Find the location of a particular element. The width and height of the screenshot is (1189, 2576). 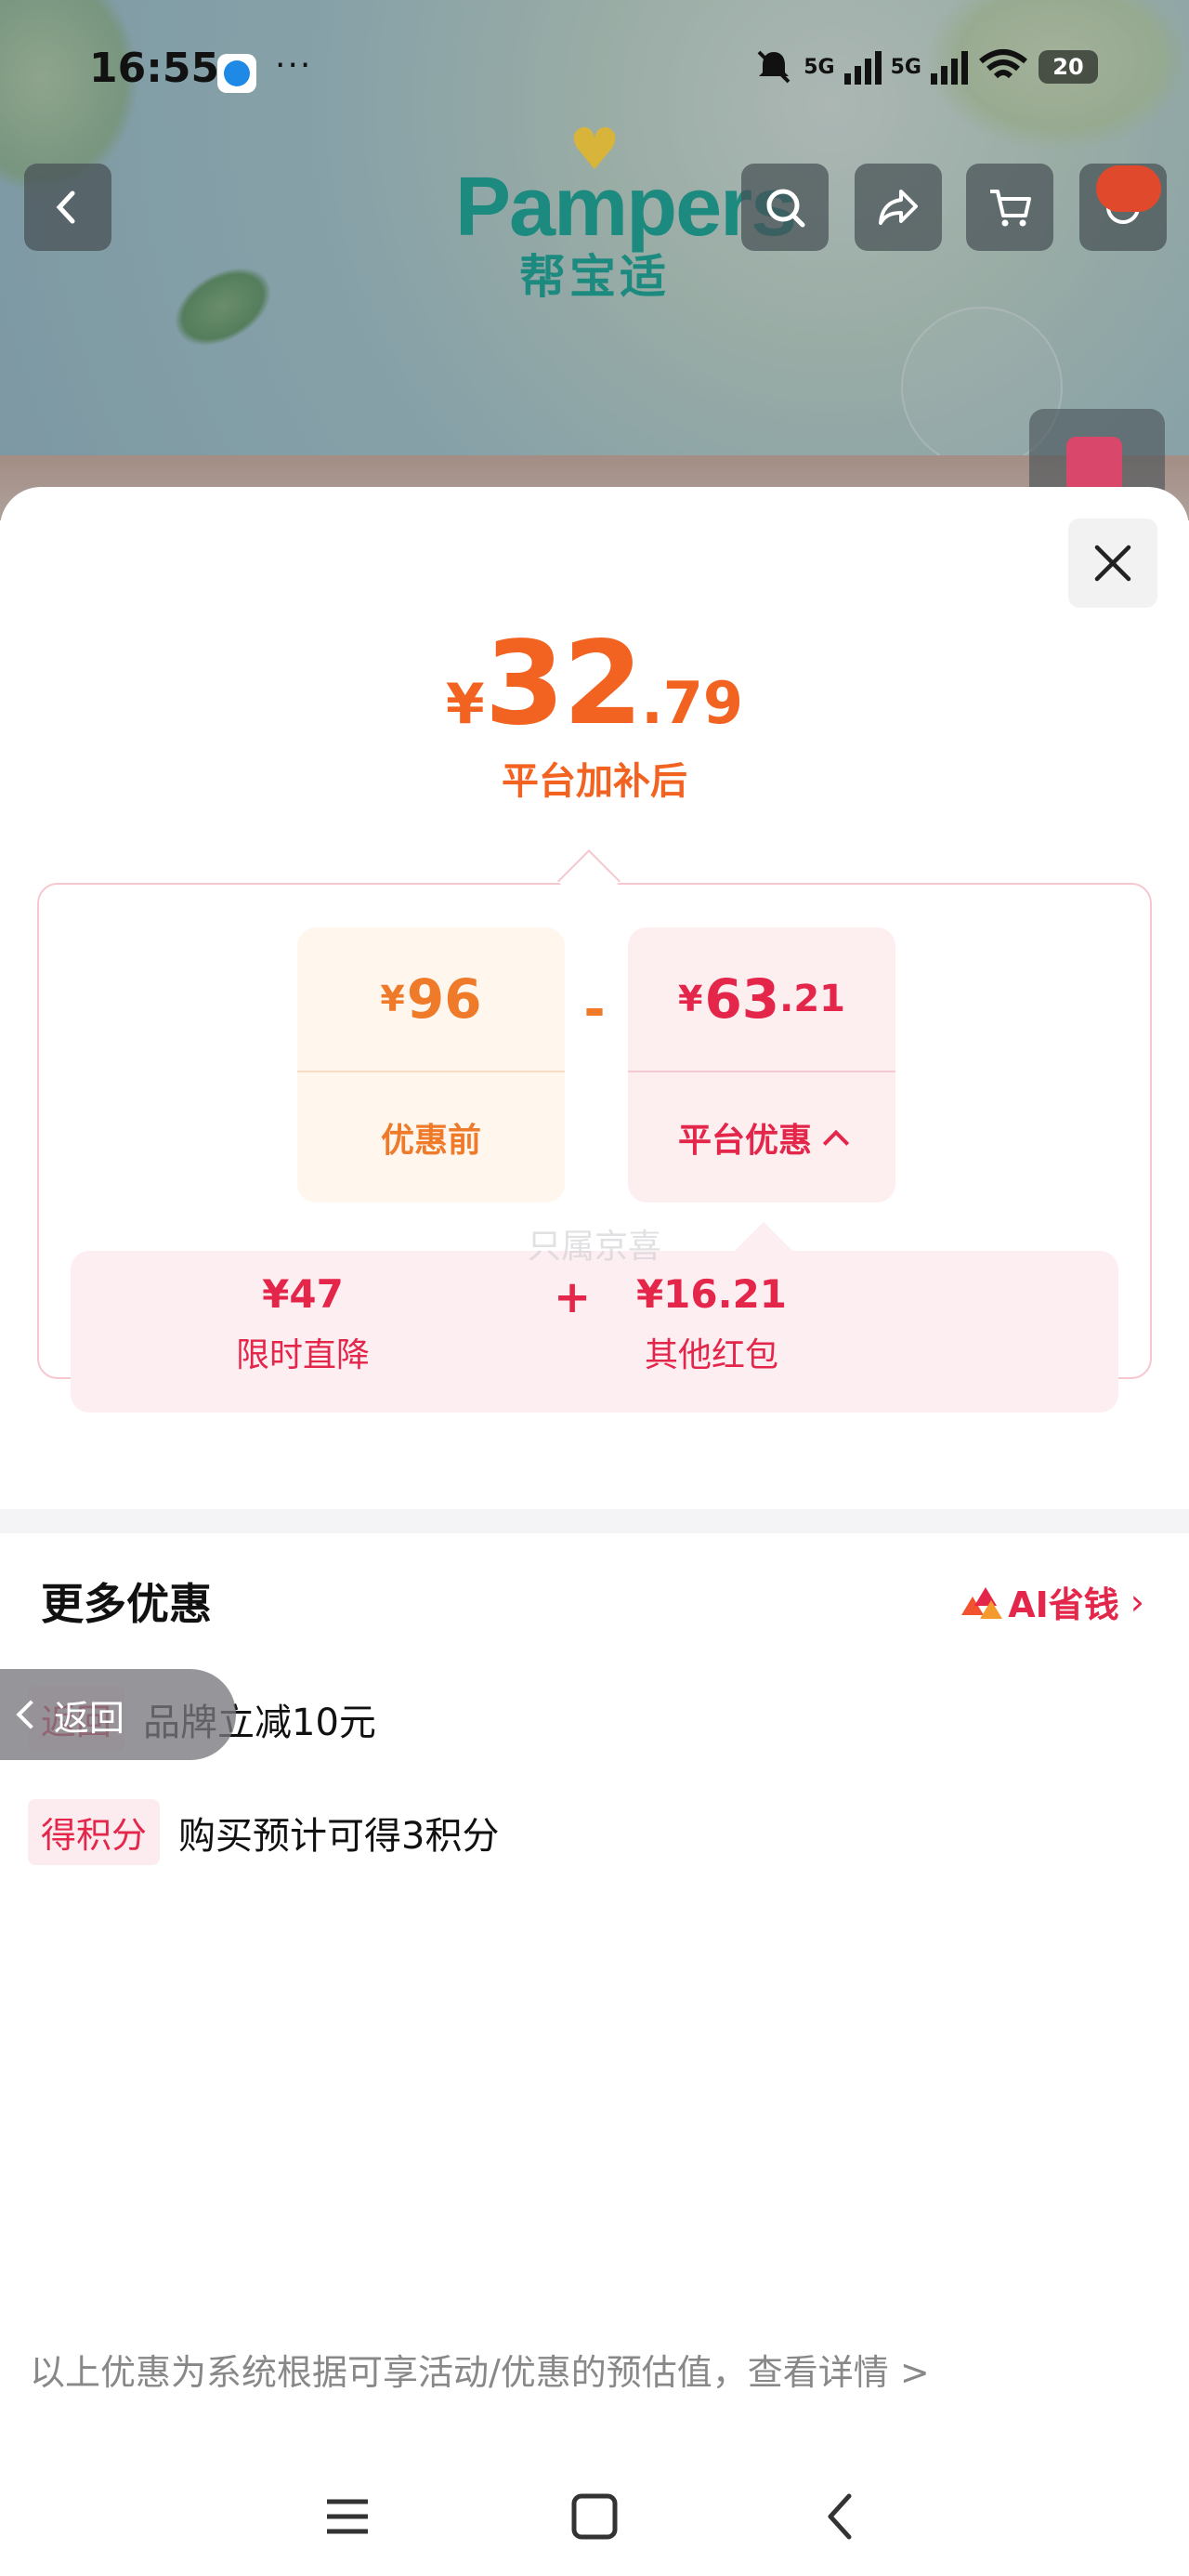

ai-save-label: AI省钱 is located at coordinates (1063, 1604).